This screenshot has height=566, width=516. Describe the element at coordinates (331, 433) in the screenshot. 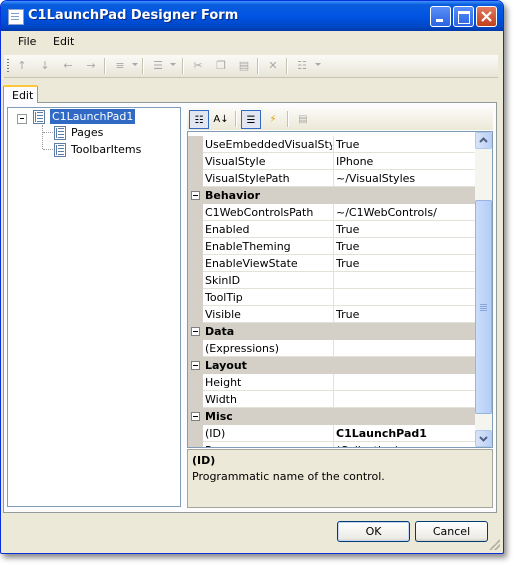

I see `property-row: (ID) C1LaunchPad1` at that location.